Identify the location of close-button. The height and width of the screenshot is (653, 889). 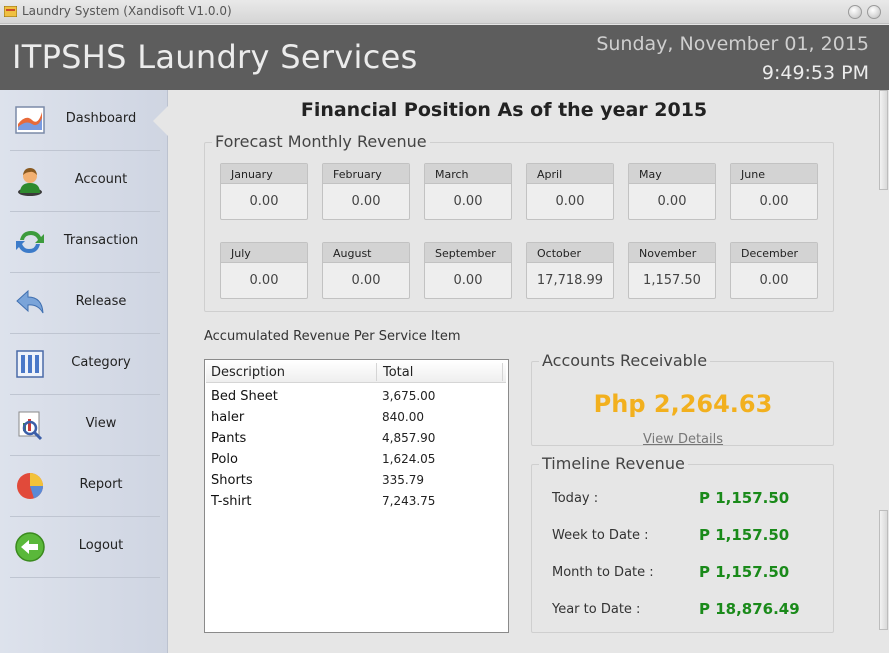
(874, 12).